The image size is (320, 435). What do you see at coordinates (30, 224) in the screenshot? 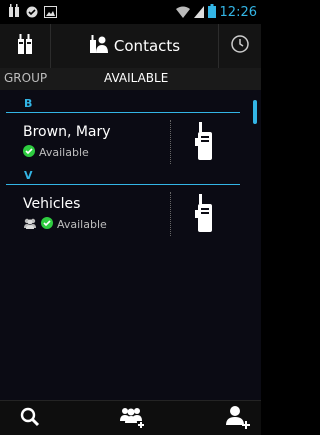
I see `group-icon` at bounding box center [30, 224].